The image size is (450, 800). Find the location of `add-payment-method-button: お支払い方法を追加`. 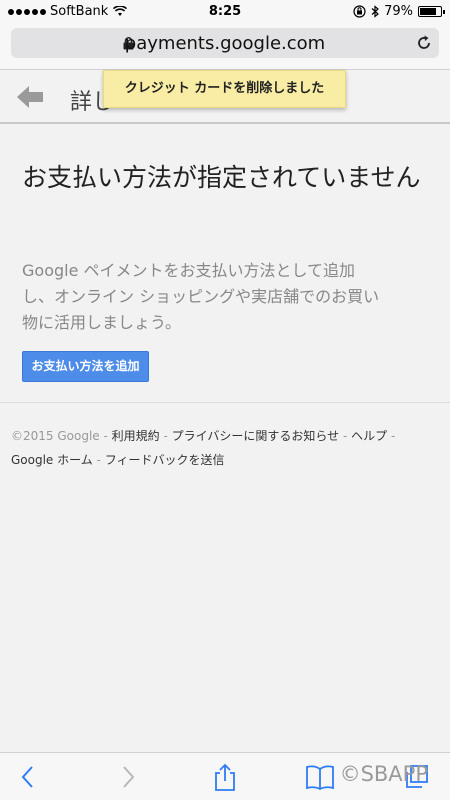

add-payment-method-button: お支払い方法を追加 is located at coordinates (85, 366).